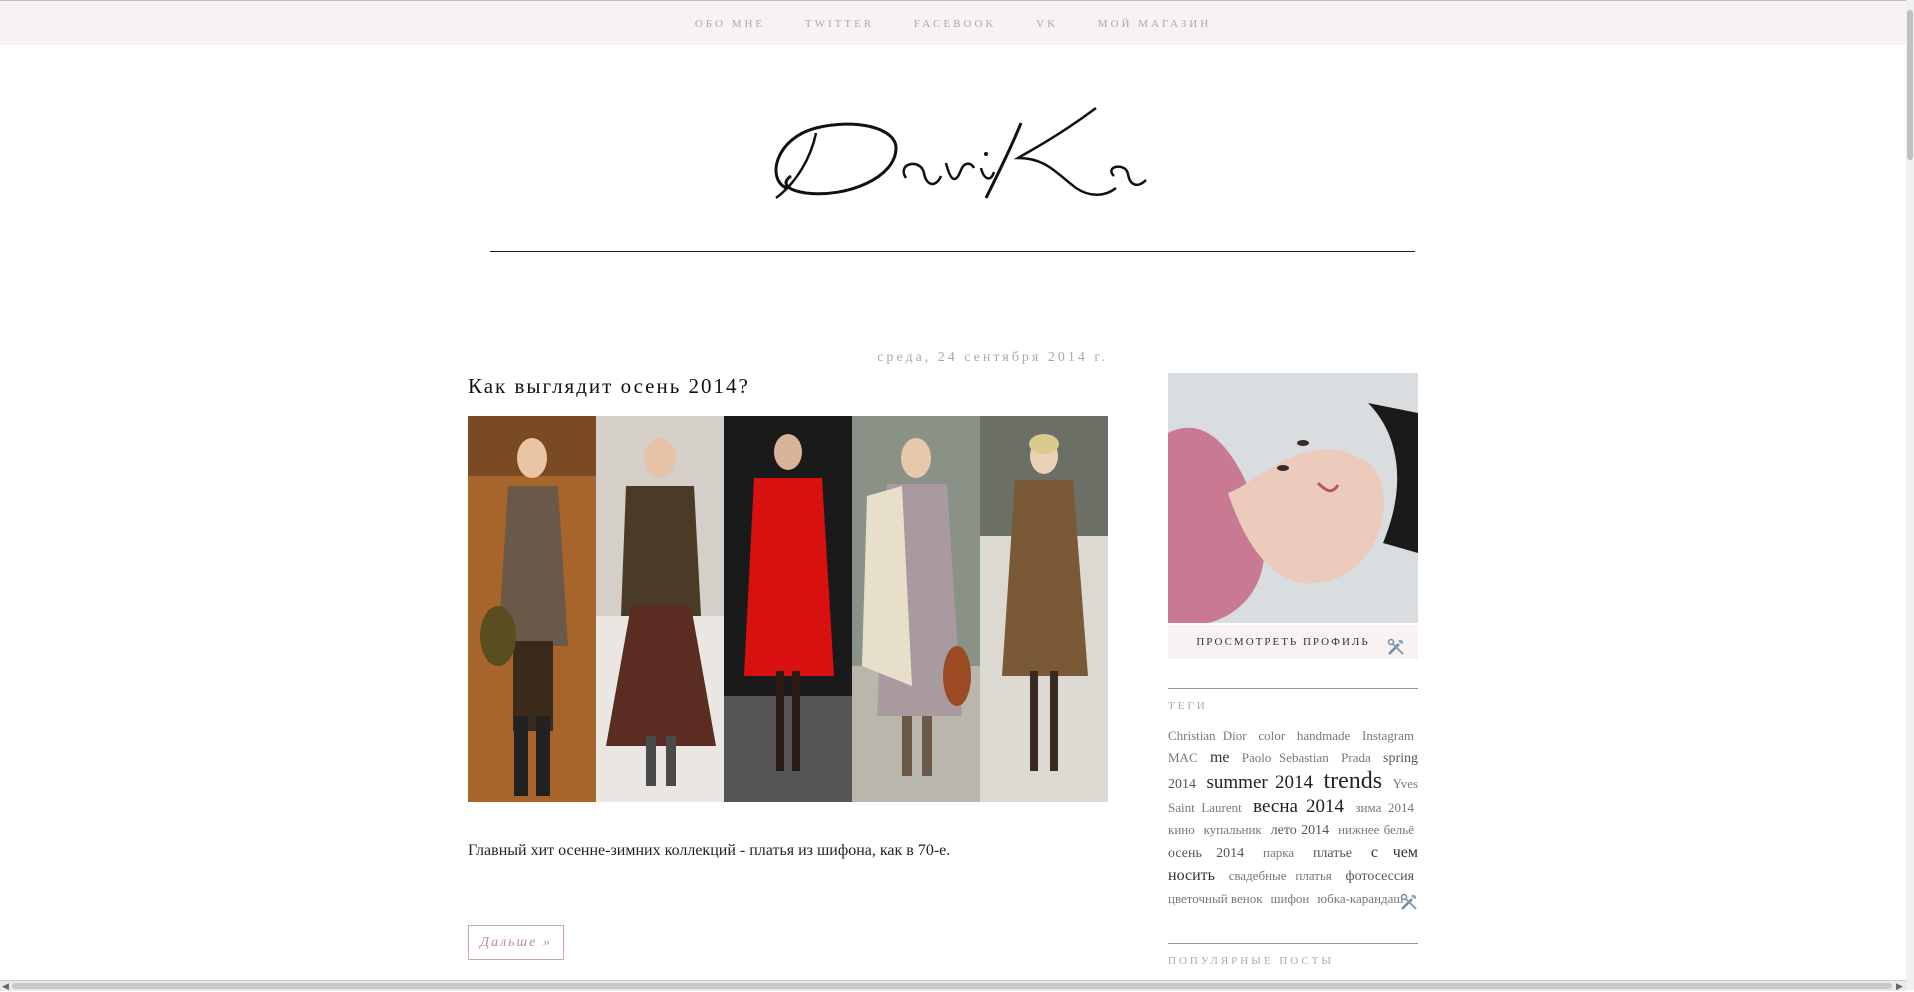  Describe the element at coordinates (1388, 735) in the screenshot. I see `tag-link: Instagram` at that location.